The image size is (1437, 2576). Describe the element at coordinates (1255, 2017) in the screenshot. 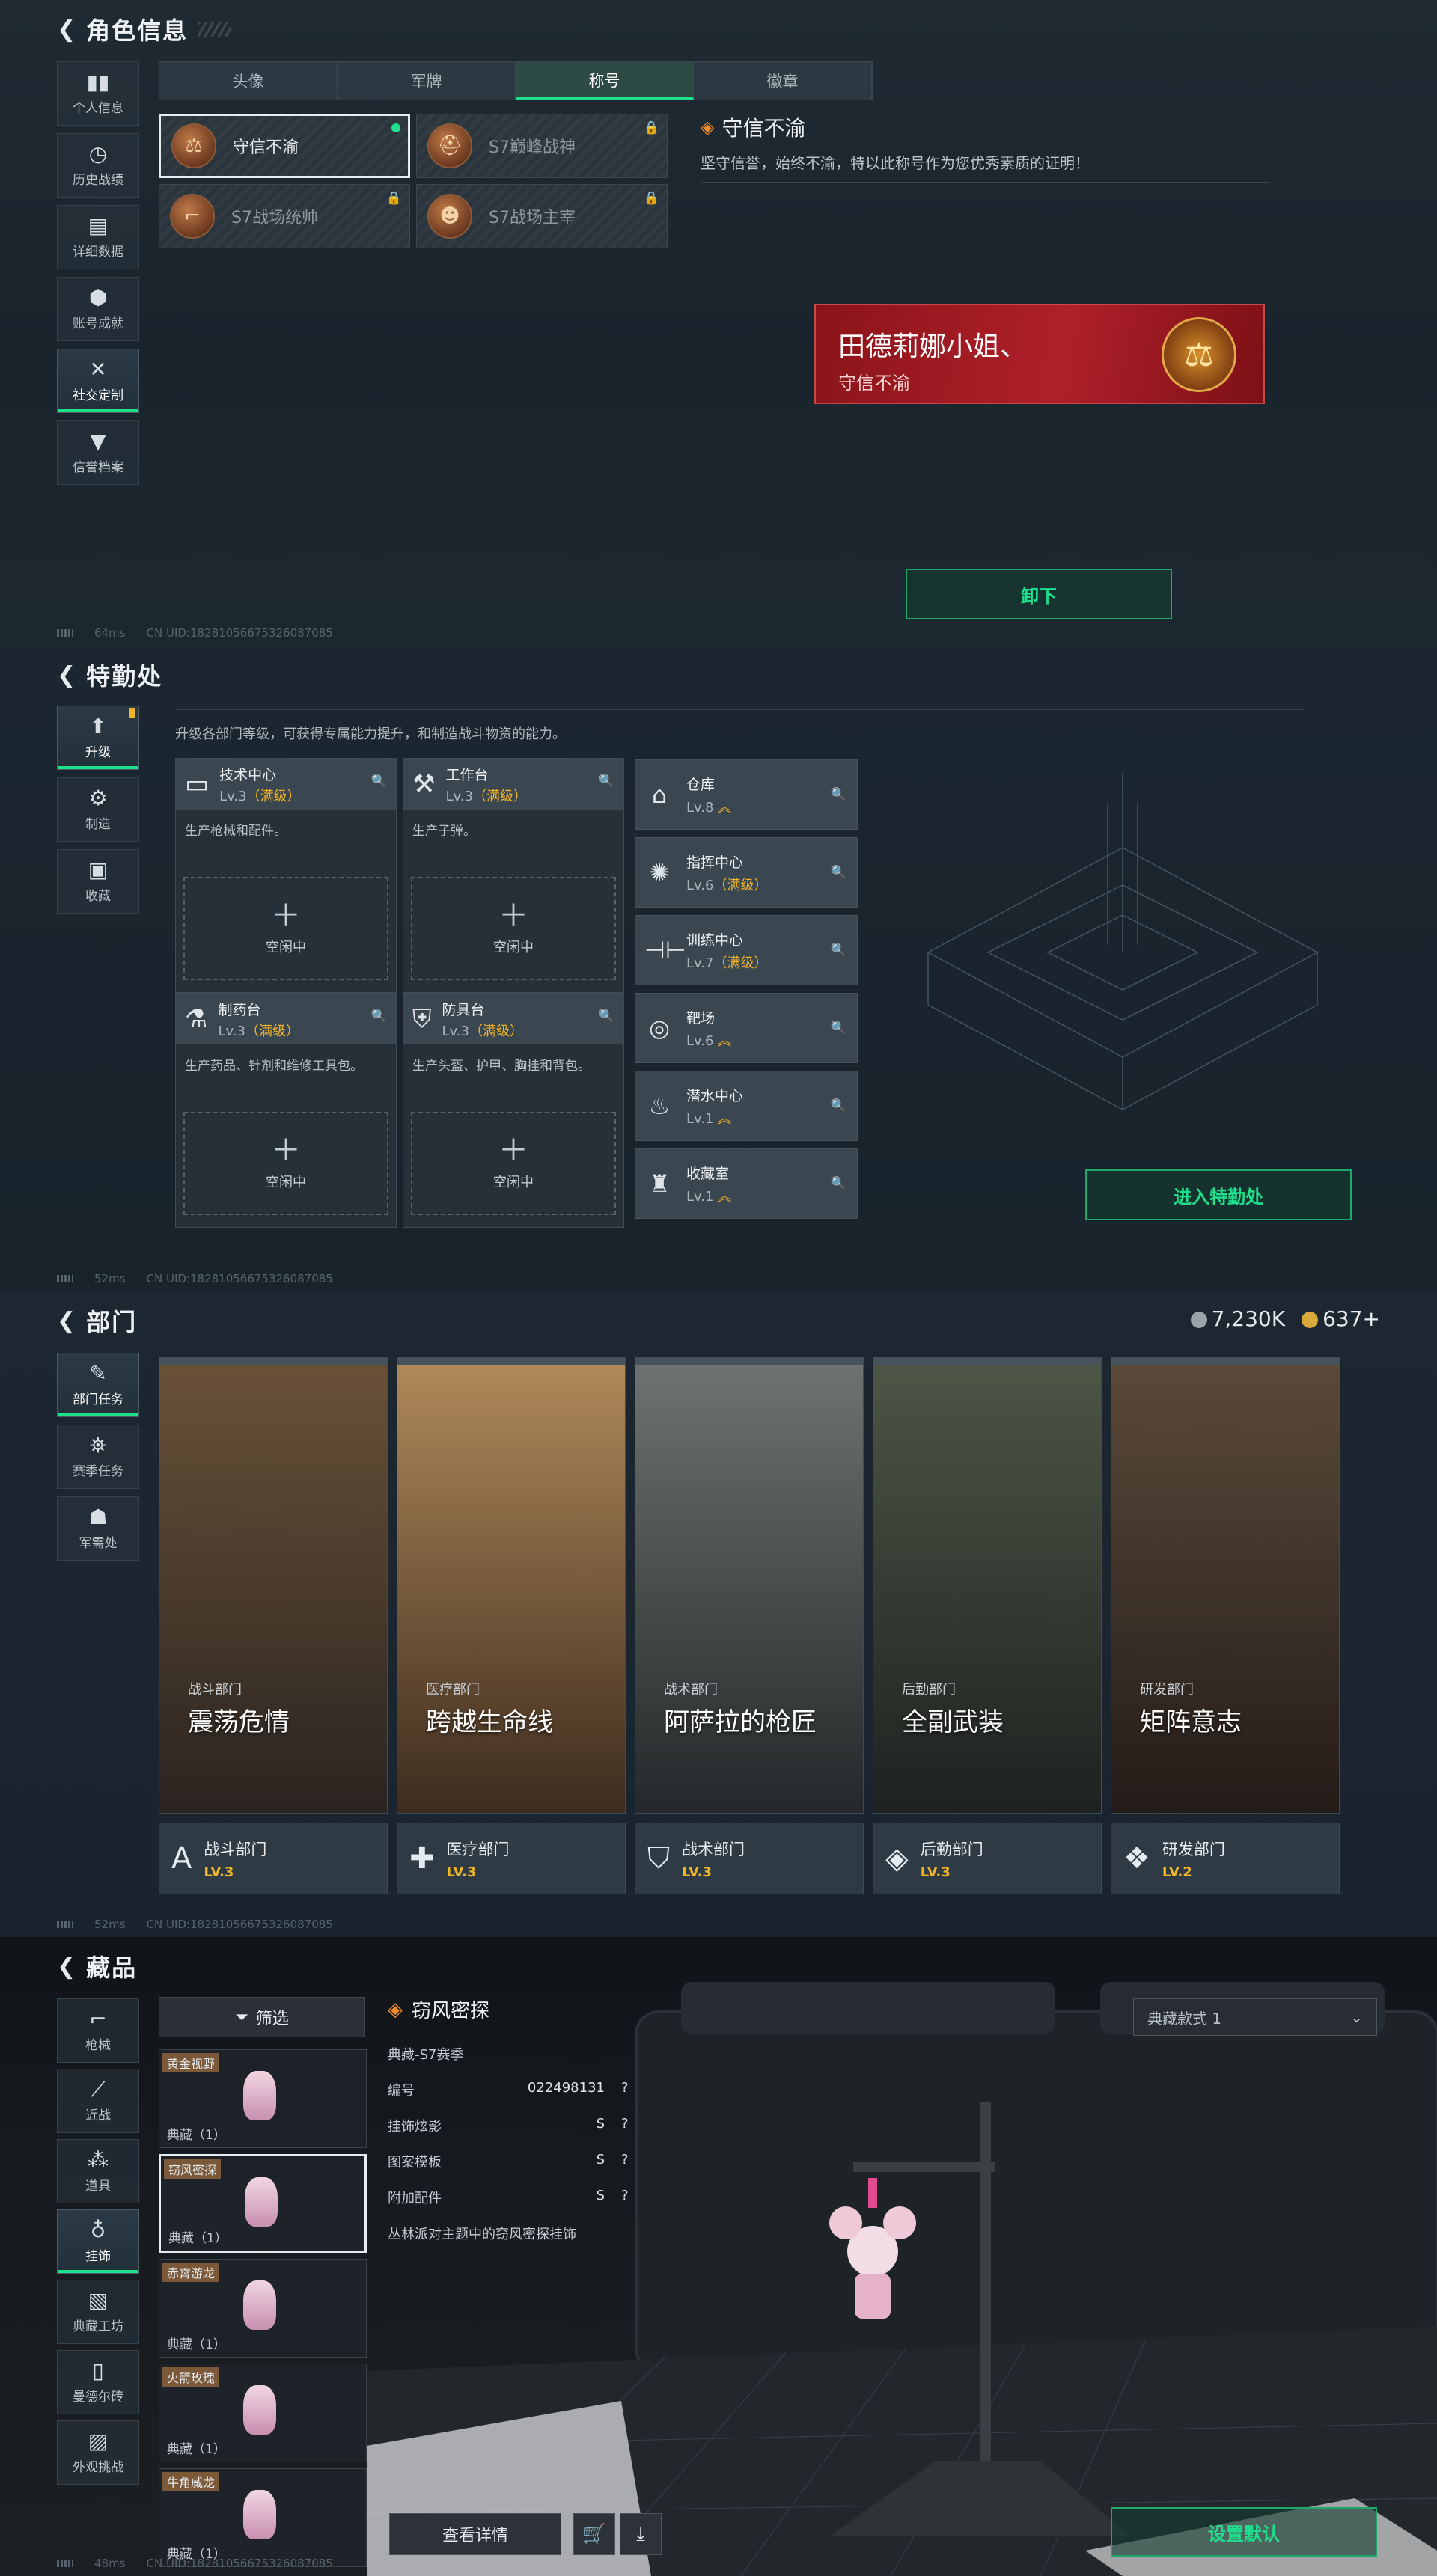

I see `style-select: 典藏款式 1 ⌄` at that location.